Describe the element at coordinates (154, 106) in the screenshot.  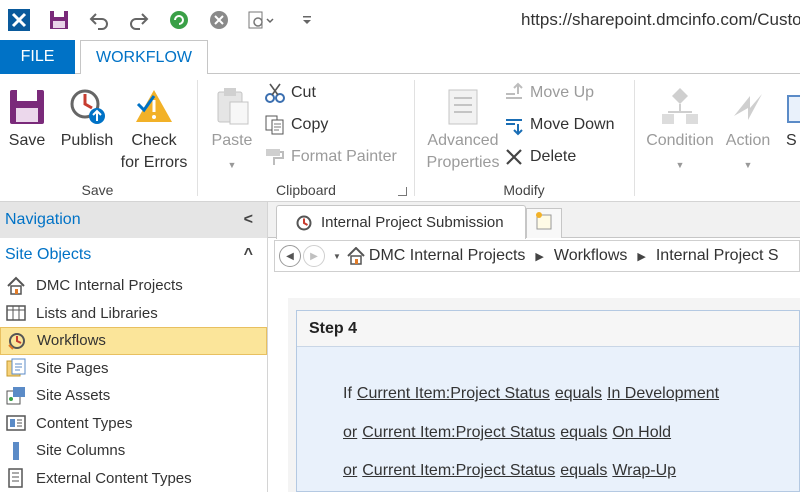
I see `check-for-errors-icon` at that location.